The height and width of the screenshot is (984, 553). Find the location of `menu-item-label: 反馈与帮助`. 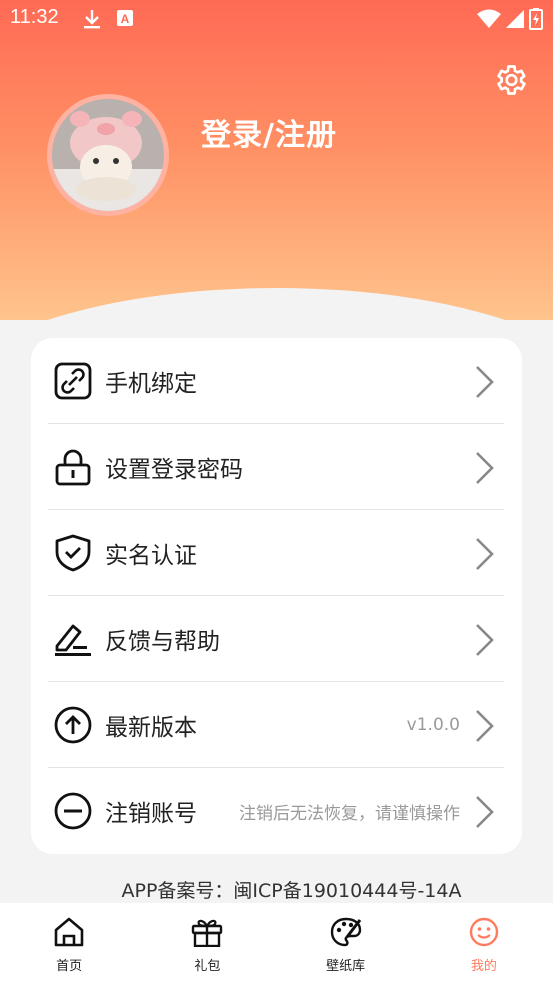

menu-item-label: 反馈与帮助 is located at coordinates (162, 642).